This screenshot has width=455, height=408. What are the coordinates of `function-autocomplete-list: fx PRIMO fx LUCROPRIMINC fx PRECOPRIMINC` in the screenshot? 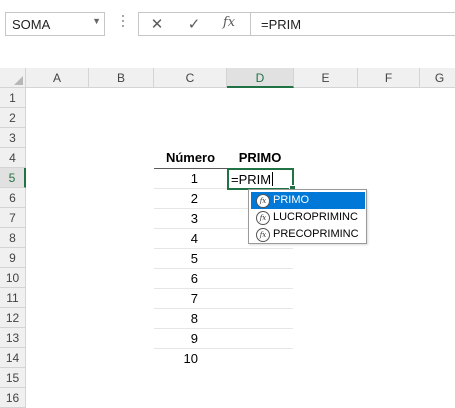 It's located at (307, 216).